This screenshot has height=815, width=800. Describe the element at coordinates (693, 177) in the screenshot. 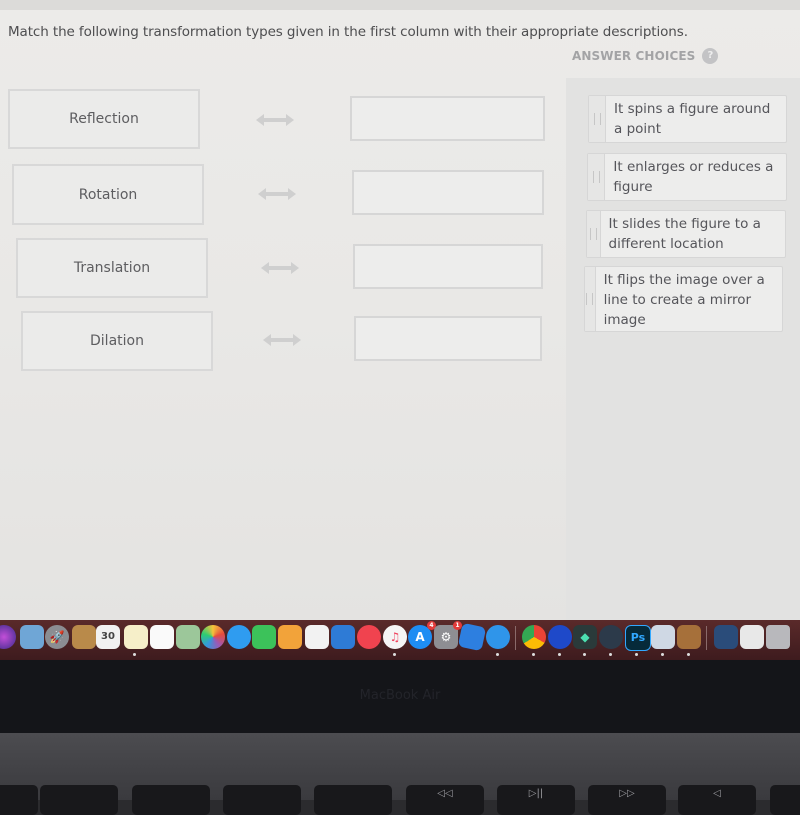

I see `answer-choice-text: It enlarges or reduces a figure` at that location.